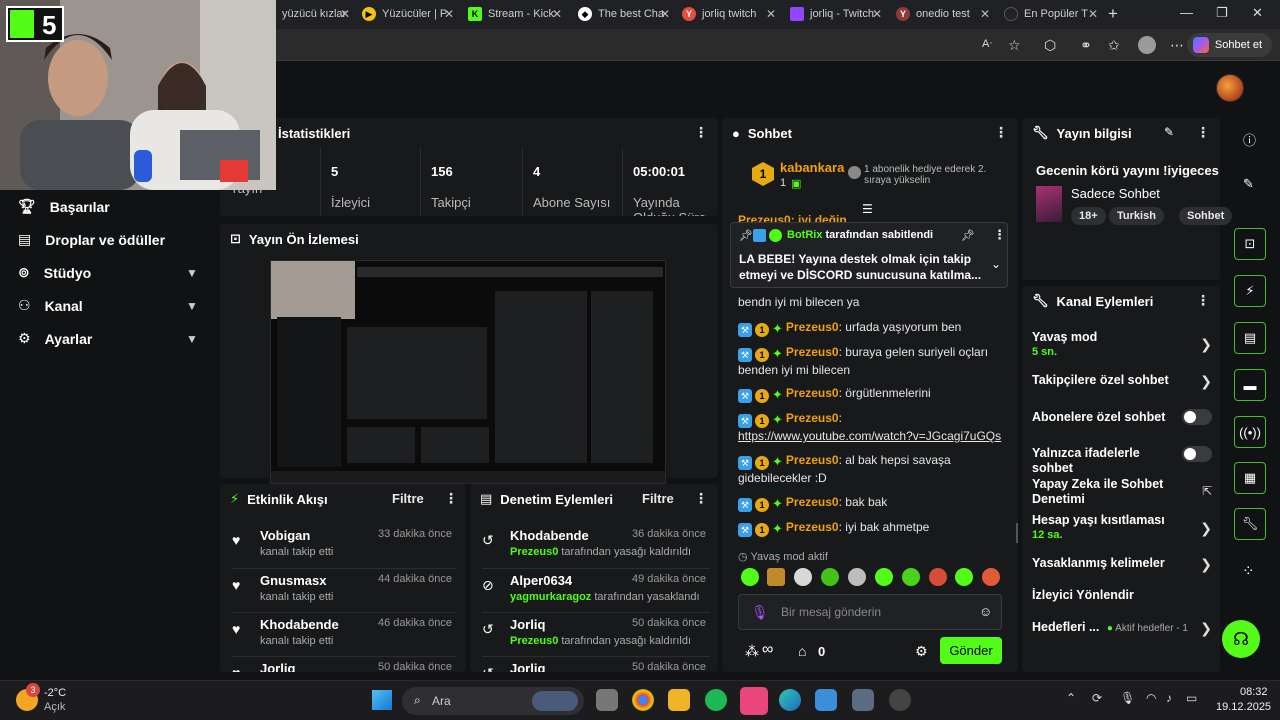  What do you see at coordinates (1049, 204) in the screenshot?
I see `category-thumbnail` at bounding box center [1049, 204].